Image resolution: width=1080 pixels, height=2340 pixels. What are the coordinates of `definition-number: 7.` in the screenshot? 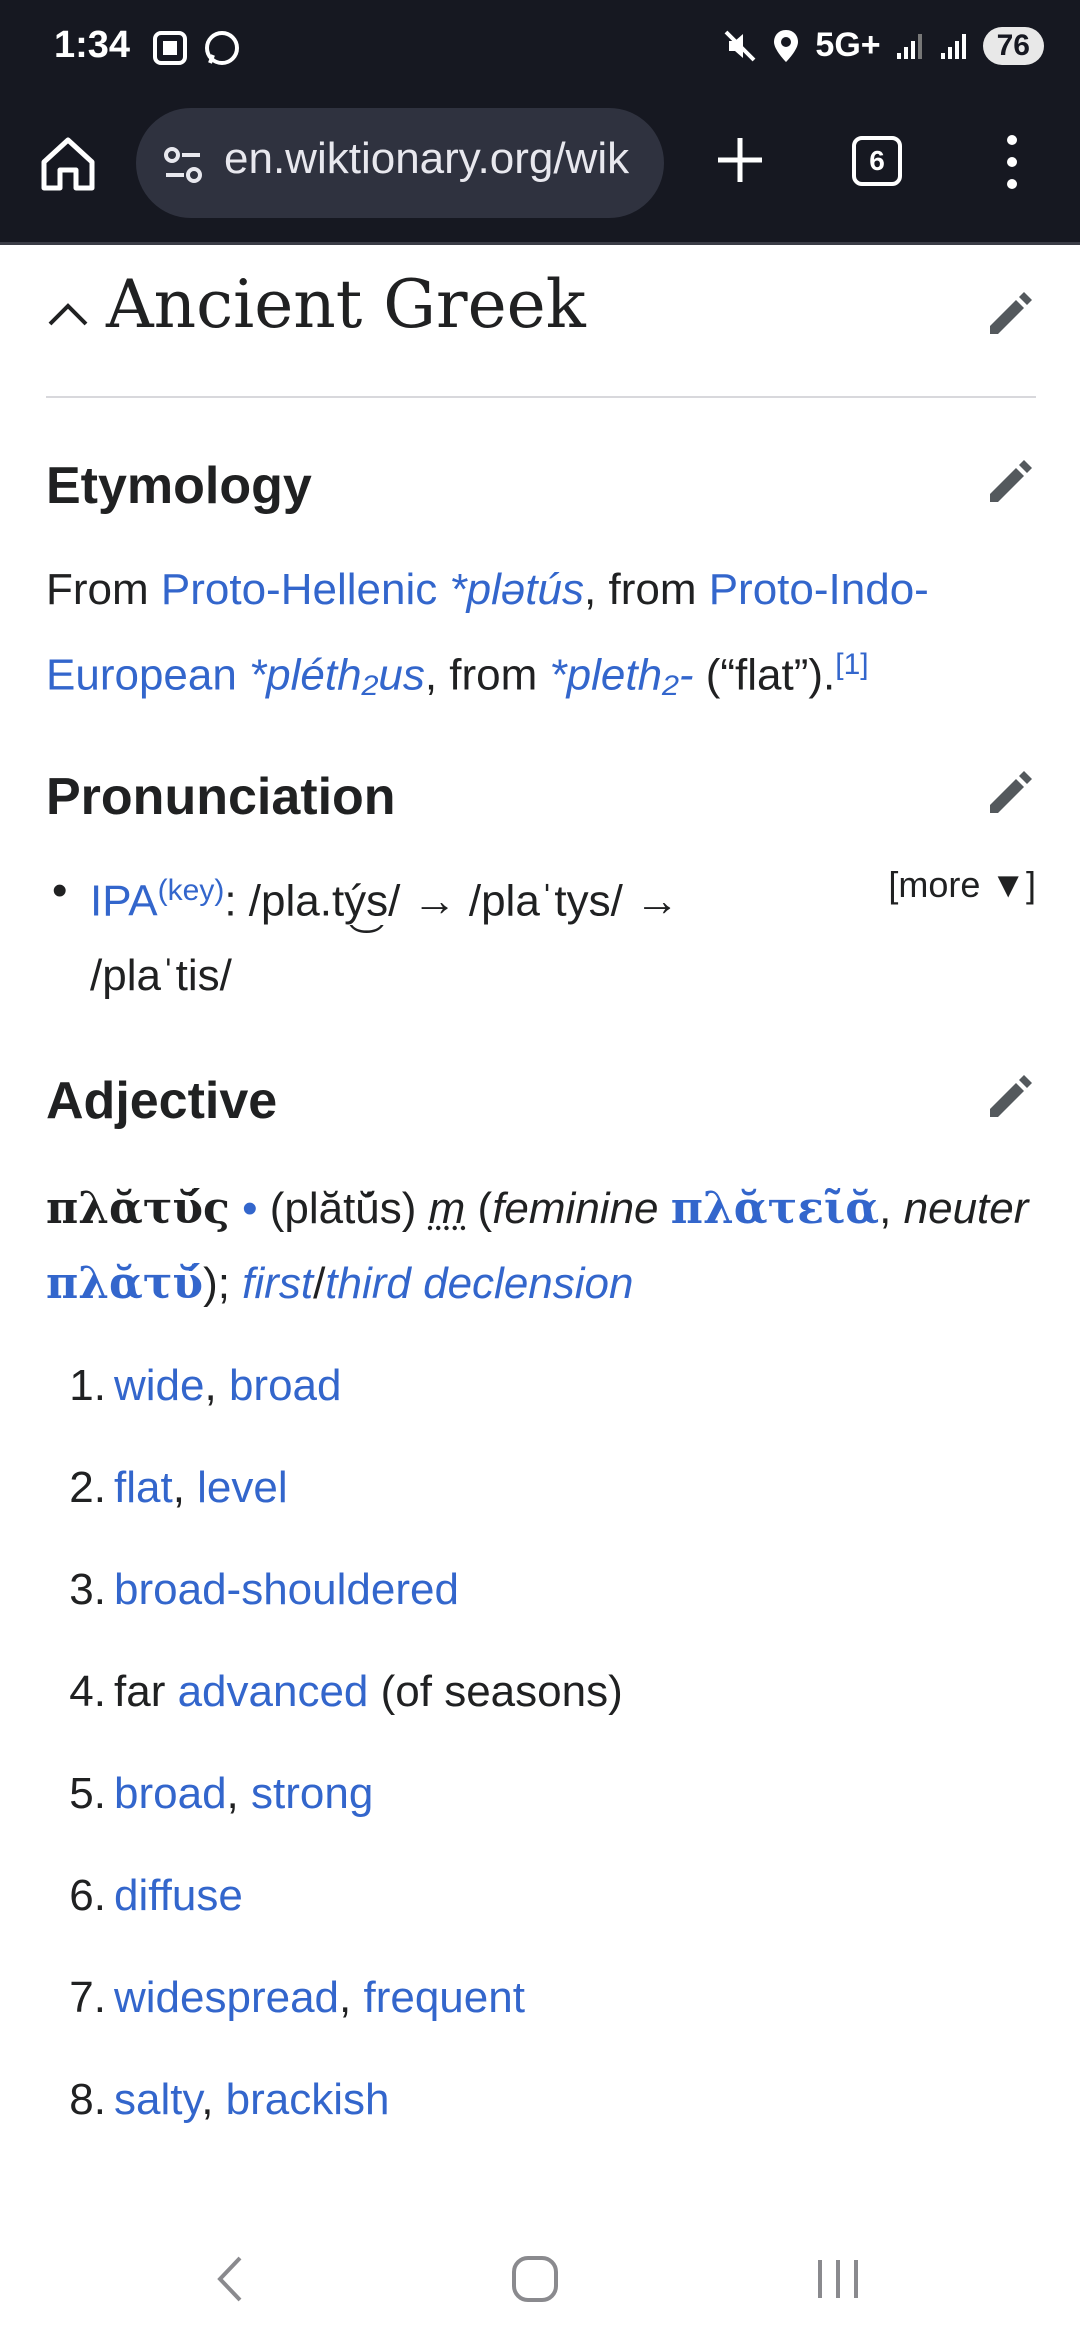 It's located at (87, 1998).